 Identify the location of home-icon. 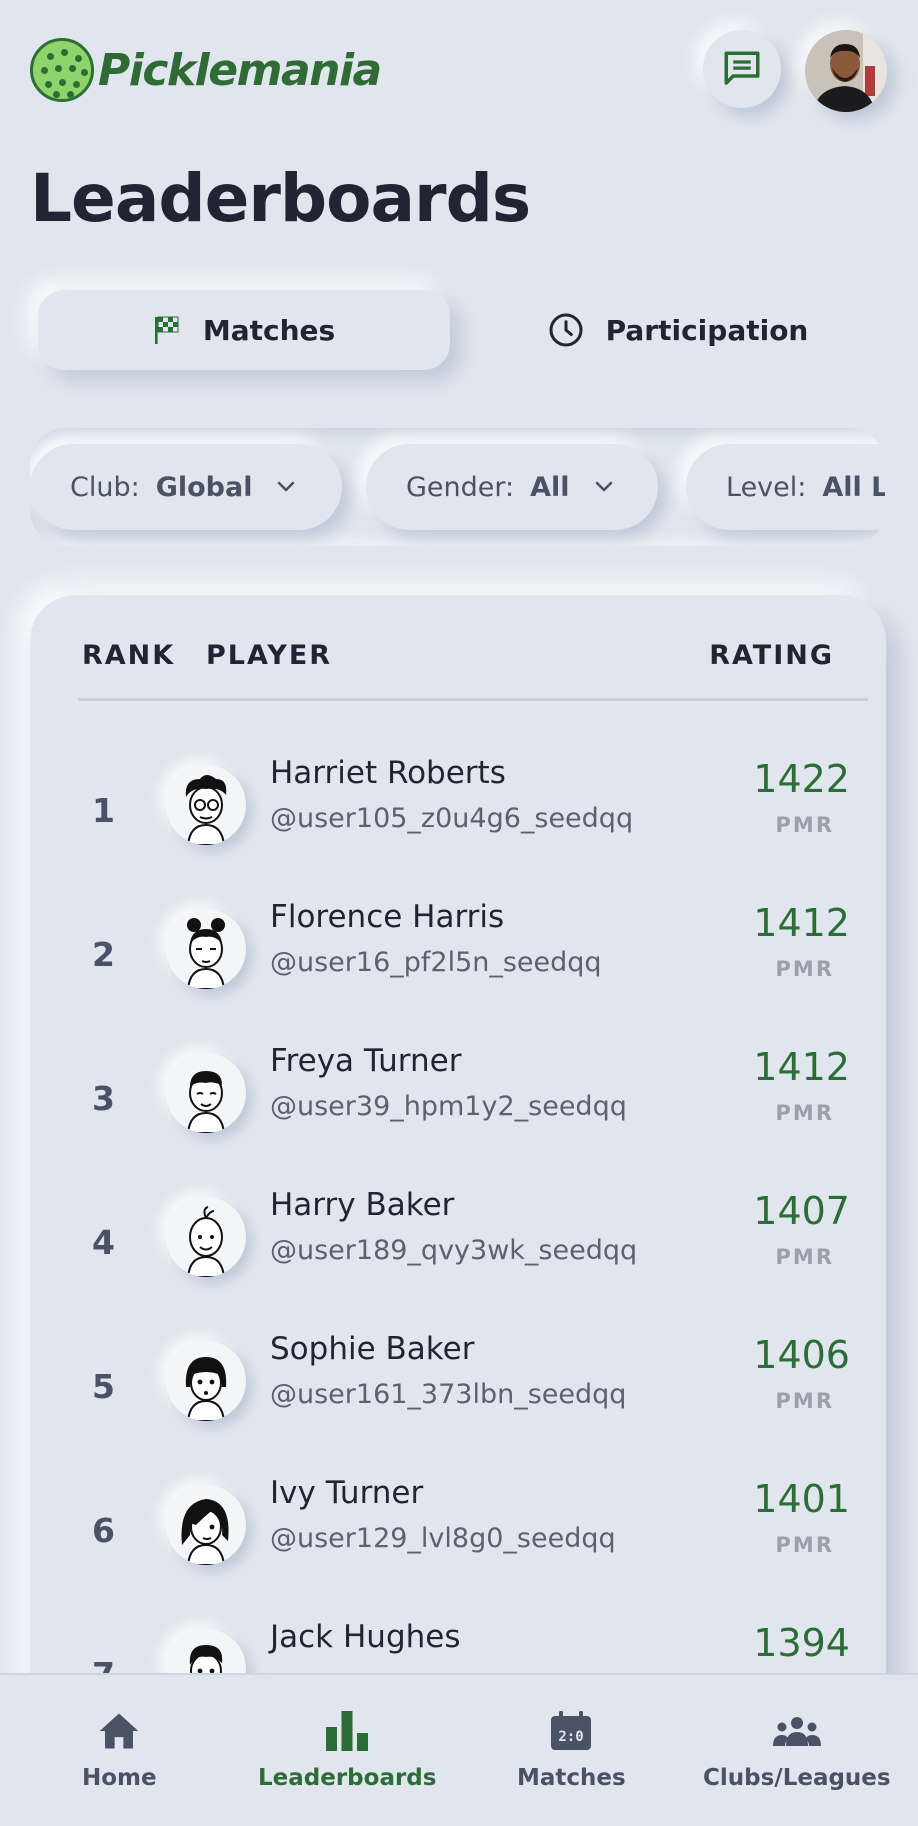
(119, 1731).